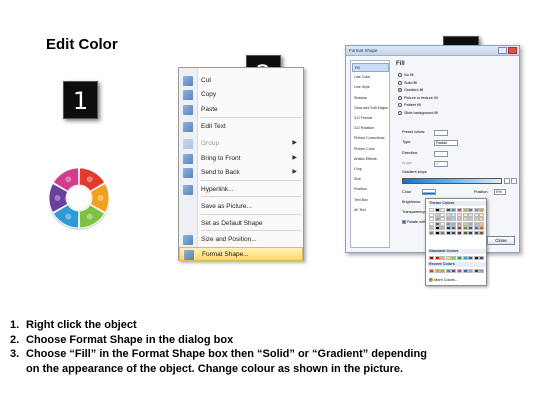 The image size is (560, 420). Describe the element at coordinates (370, 67) in the screenshot. I see `nav-item-fill: Fill` at that location.